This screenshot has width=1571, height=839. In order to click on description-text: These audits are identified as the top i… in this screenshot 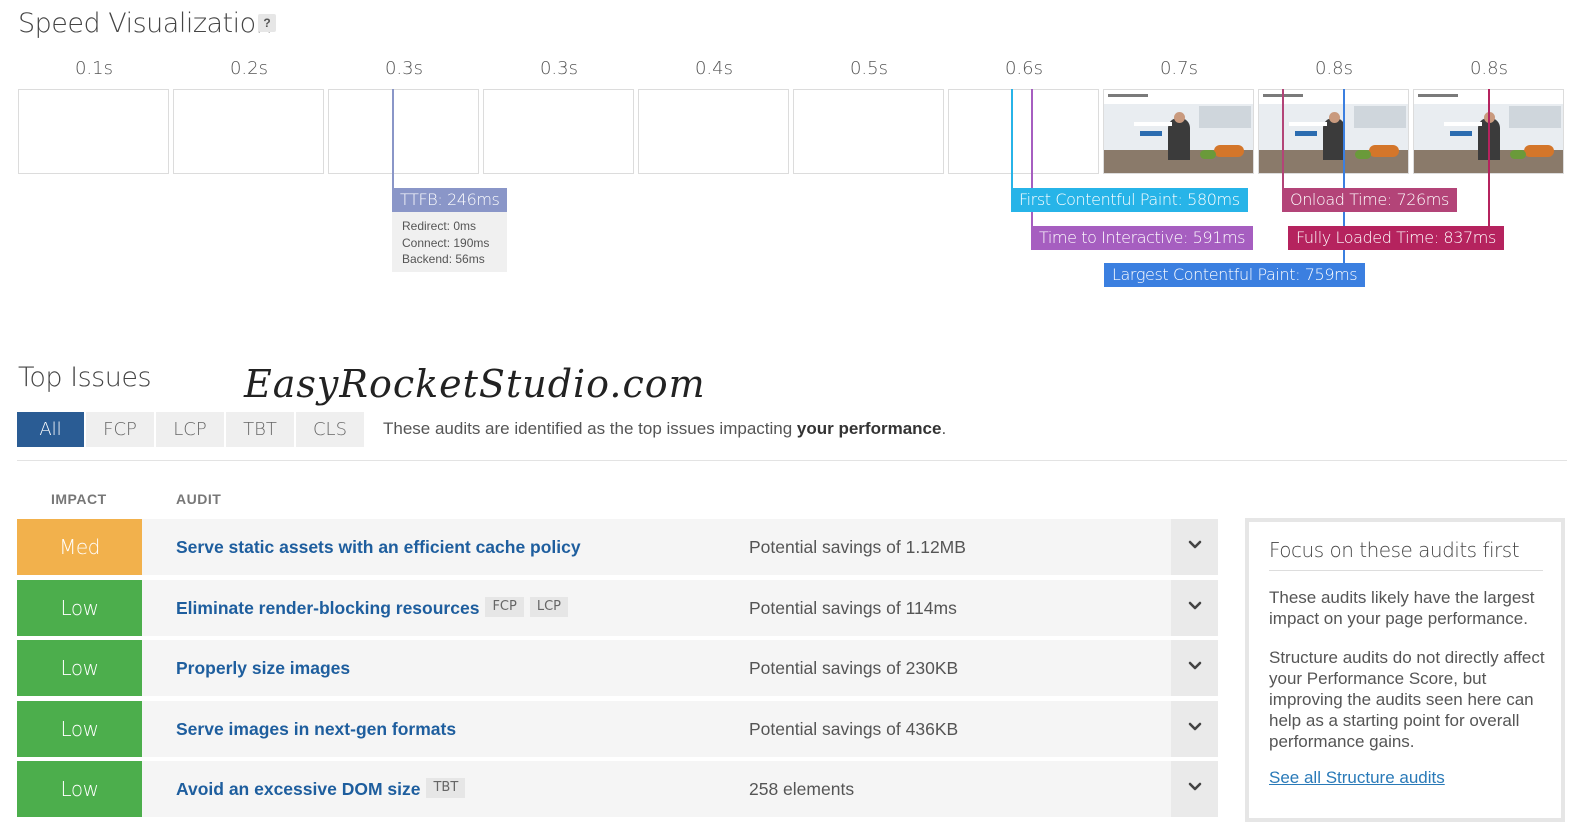, I will do `click(590, 428)`.